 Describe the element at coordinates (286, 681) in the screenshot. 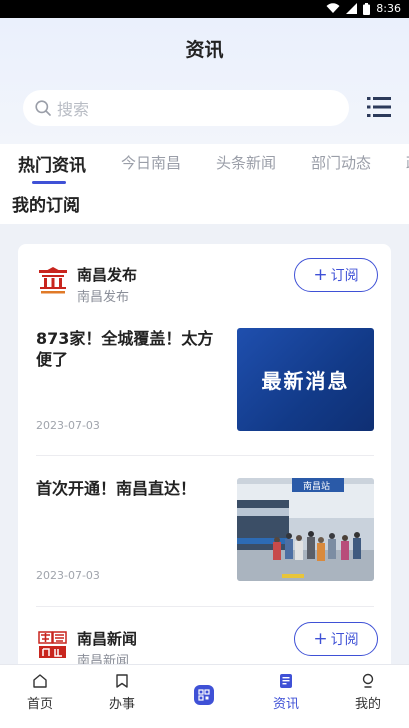

I see `news-icon` at that location.